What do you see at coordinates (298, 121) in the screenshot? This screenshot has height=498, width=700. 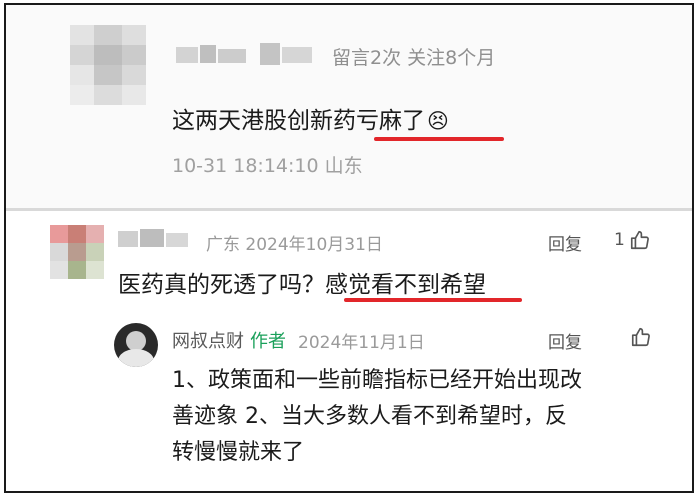 I see `comment-body: 这两天港股创新药亏麻了` at bounding box center [298, 121].